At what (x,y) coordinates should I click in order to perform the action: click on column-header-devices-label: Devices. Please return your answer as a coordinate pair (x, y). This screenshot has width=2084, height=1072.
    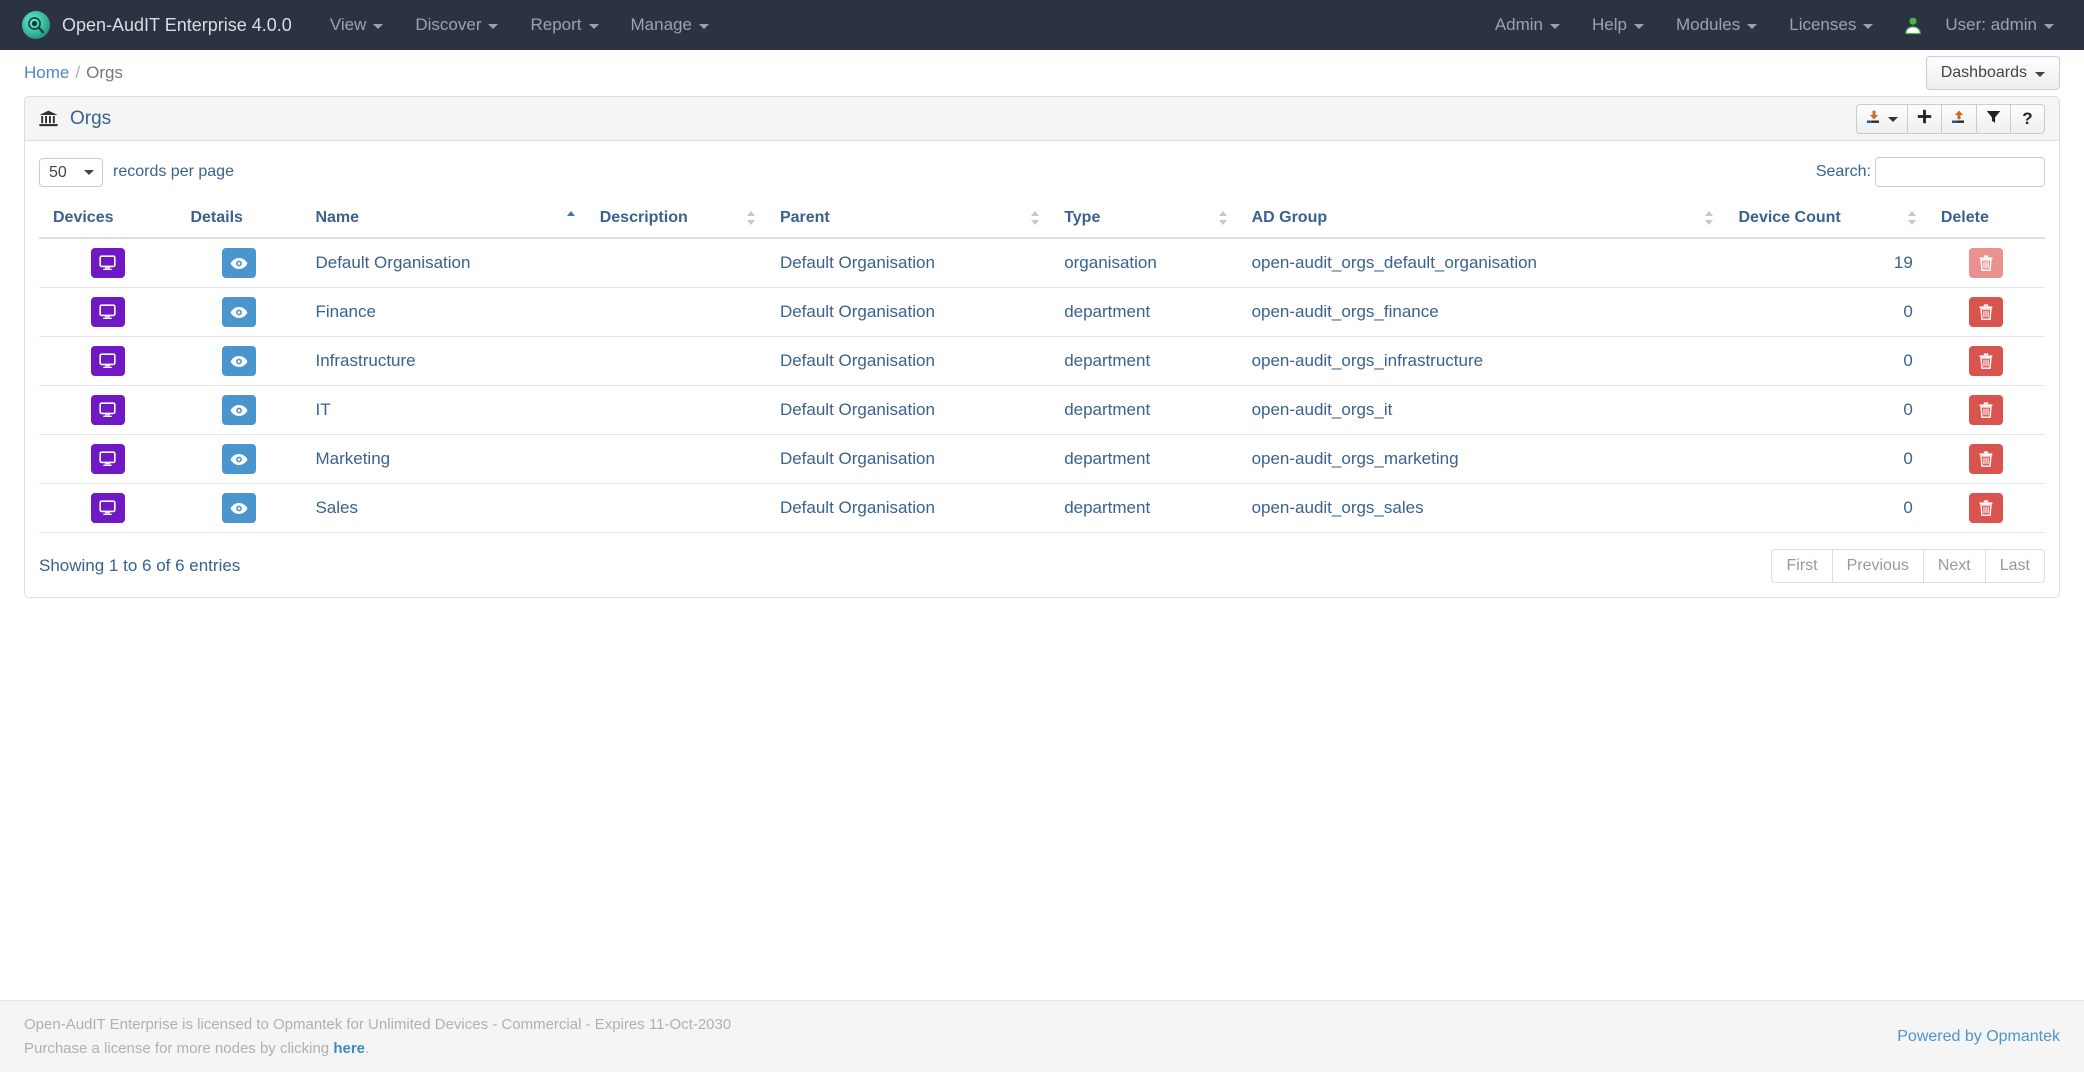
    Looking at the image, I should click on (83, 217).